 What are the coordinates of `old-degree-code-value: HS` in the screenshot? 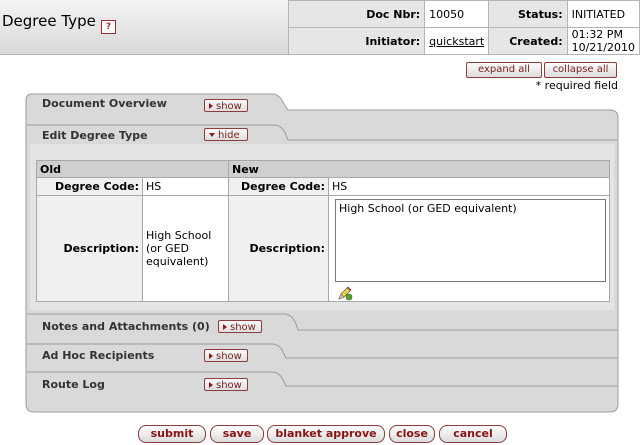 It's located at (185, 186).